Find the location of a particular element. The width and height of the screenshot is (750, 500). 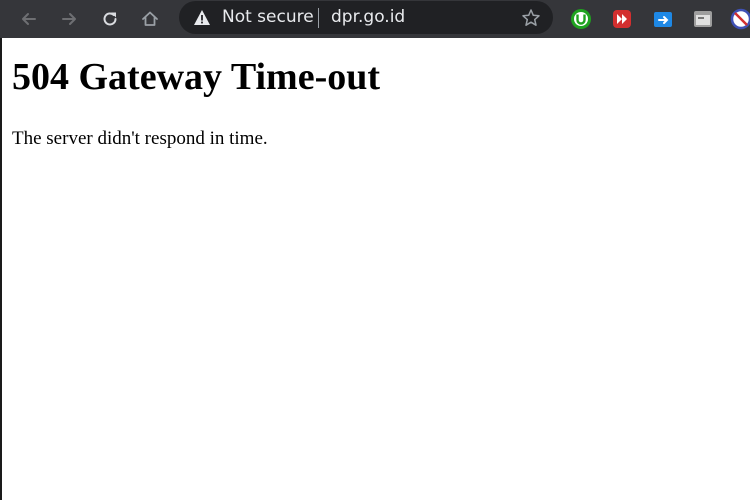

gray-window-icon is located at coordinates (703, 19).